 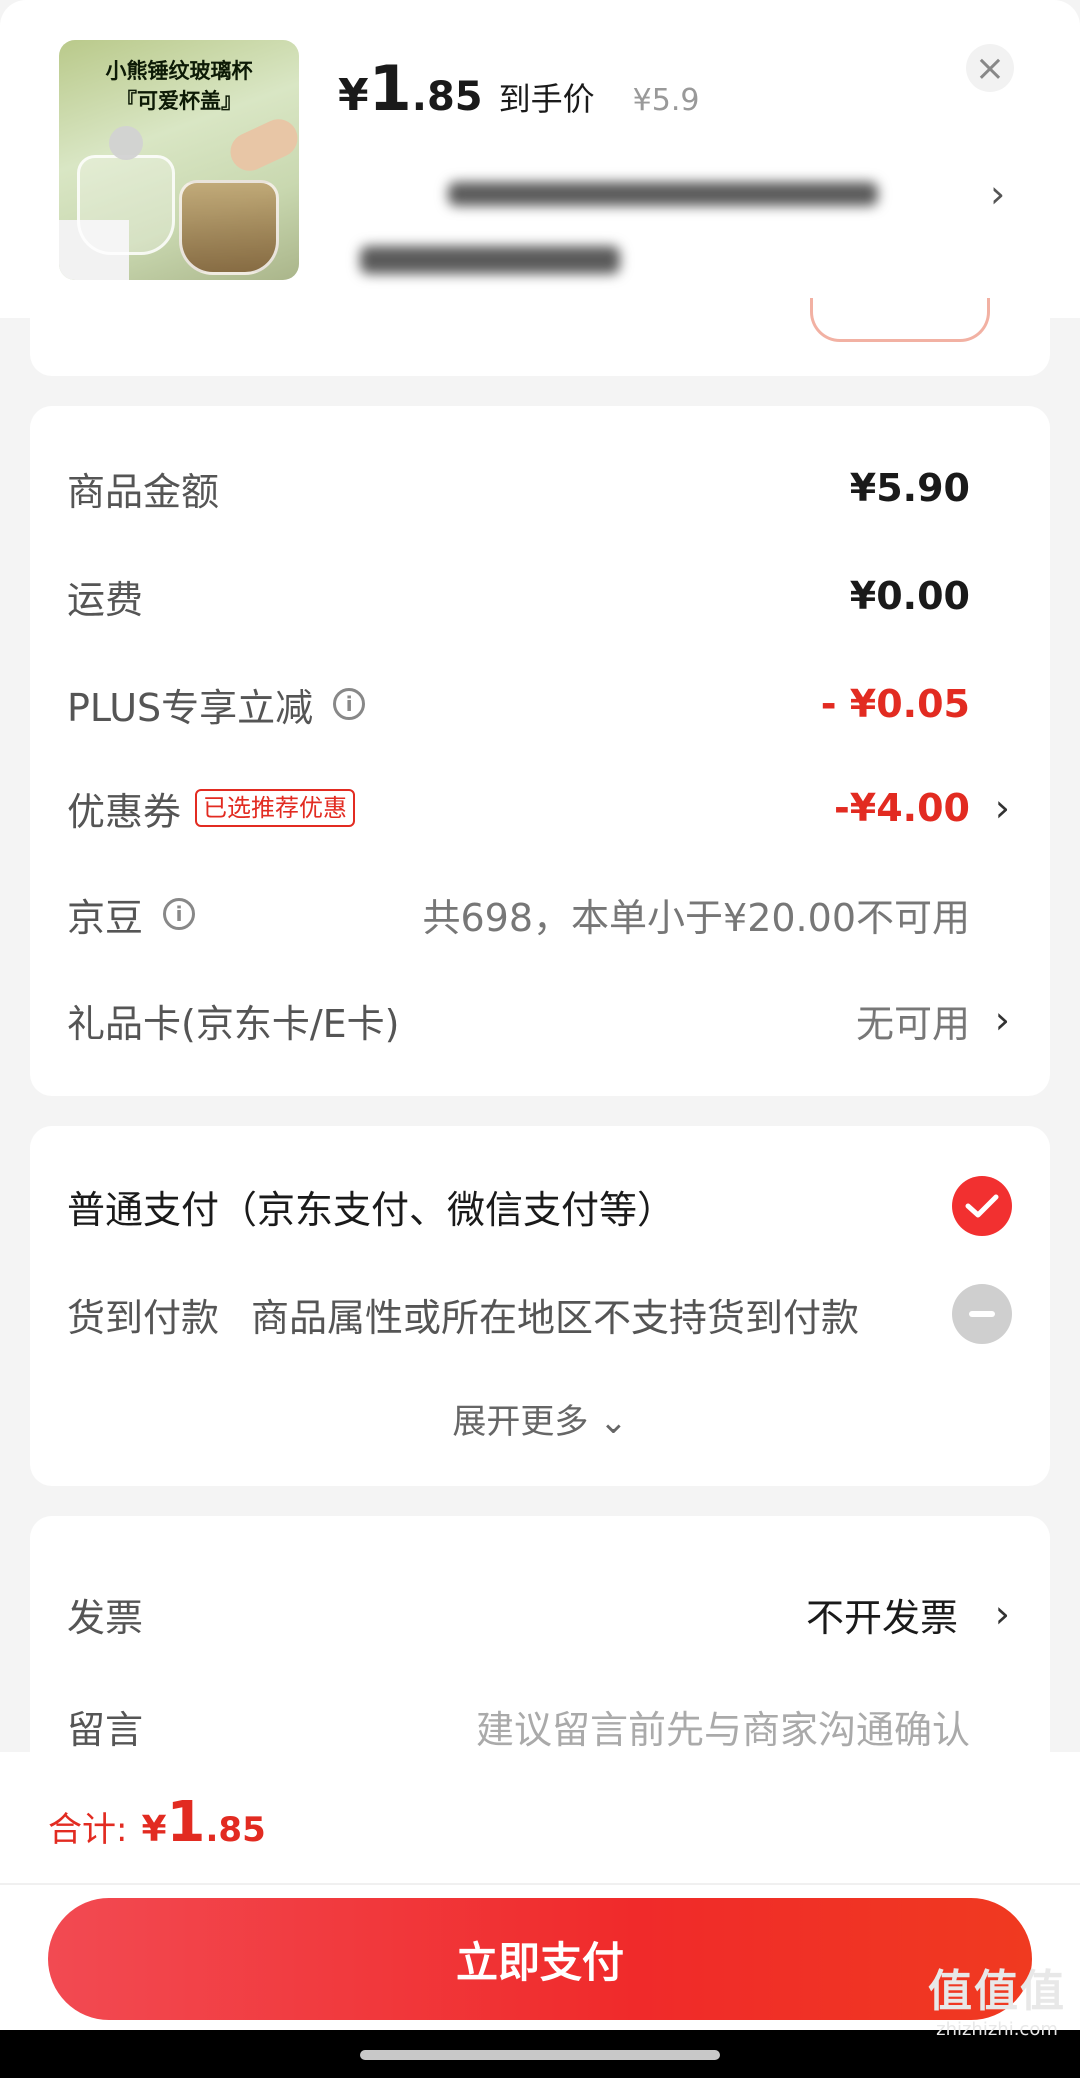 I want to click on plus-discount-value: - ¥0.05, so click(x=895, y=704).